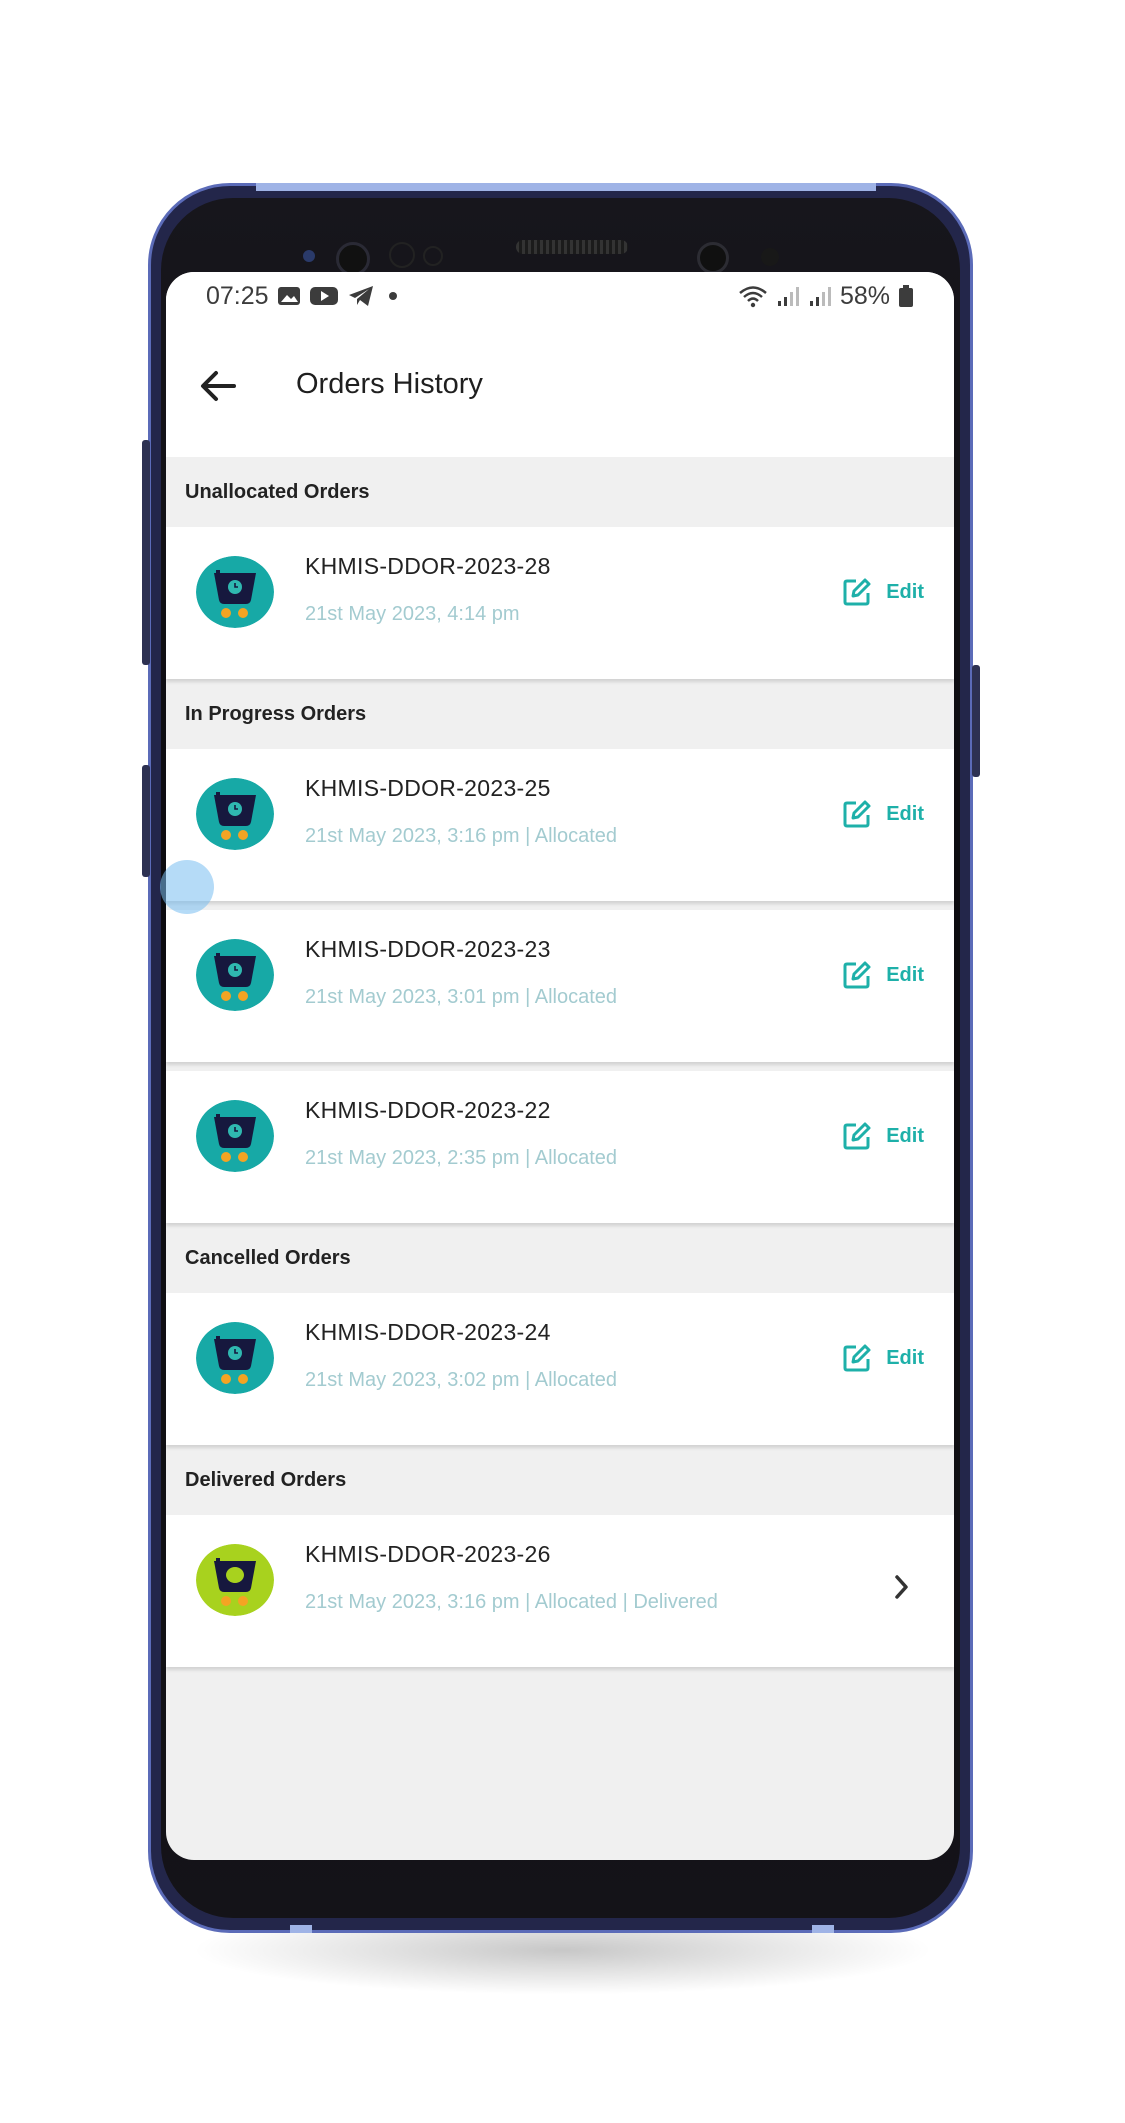  I want to click on order-meta: 21st May 2023, 3:02 pm | Allocated, so click(461, 1380).